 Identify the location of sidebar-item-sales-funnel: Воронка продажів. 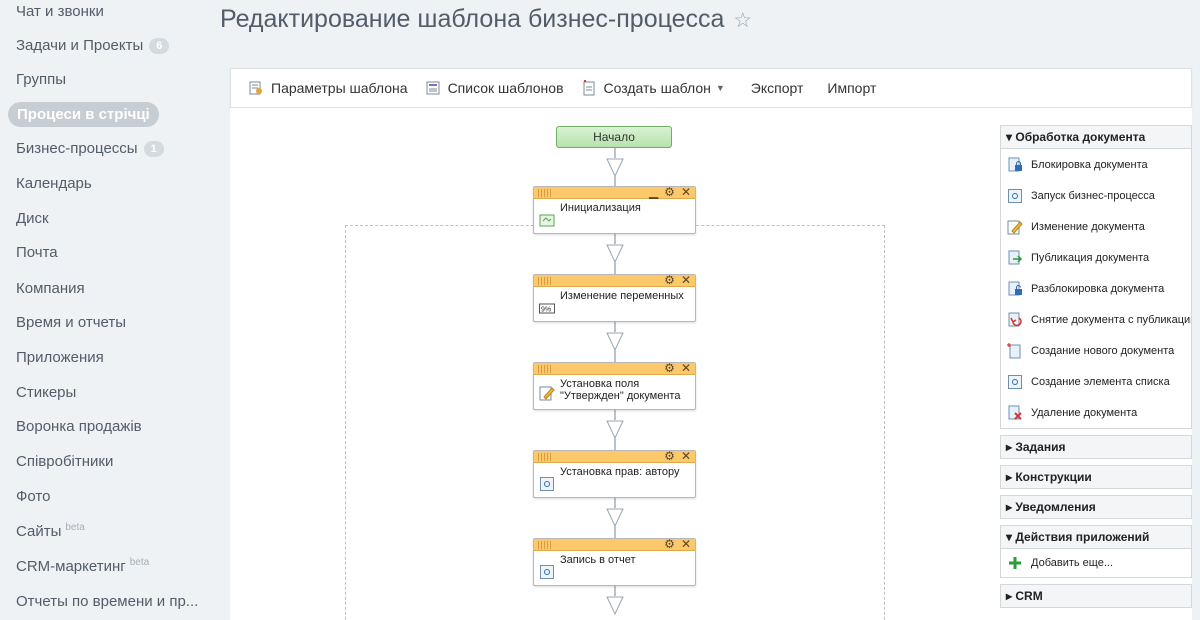
(79, 427).